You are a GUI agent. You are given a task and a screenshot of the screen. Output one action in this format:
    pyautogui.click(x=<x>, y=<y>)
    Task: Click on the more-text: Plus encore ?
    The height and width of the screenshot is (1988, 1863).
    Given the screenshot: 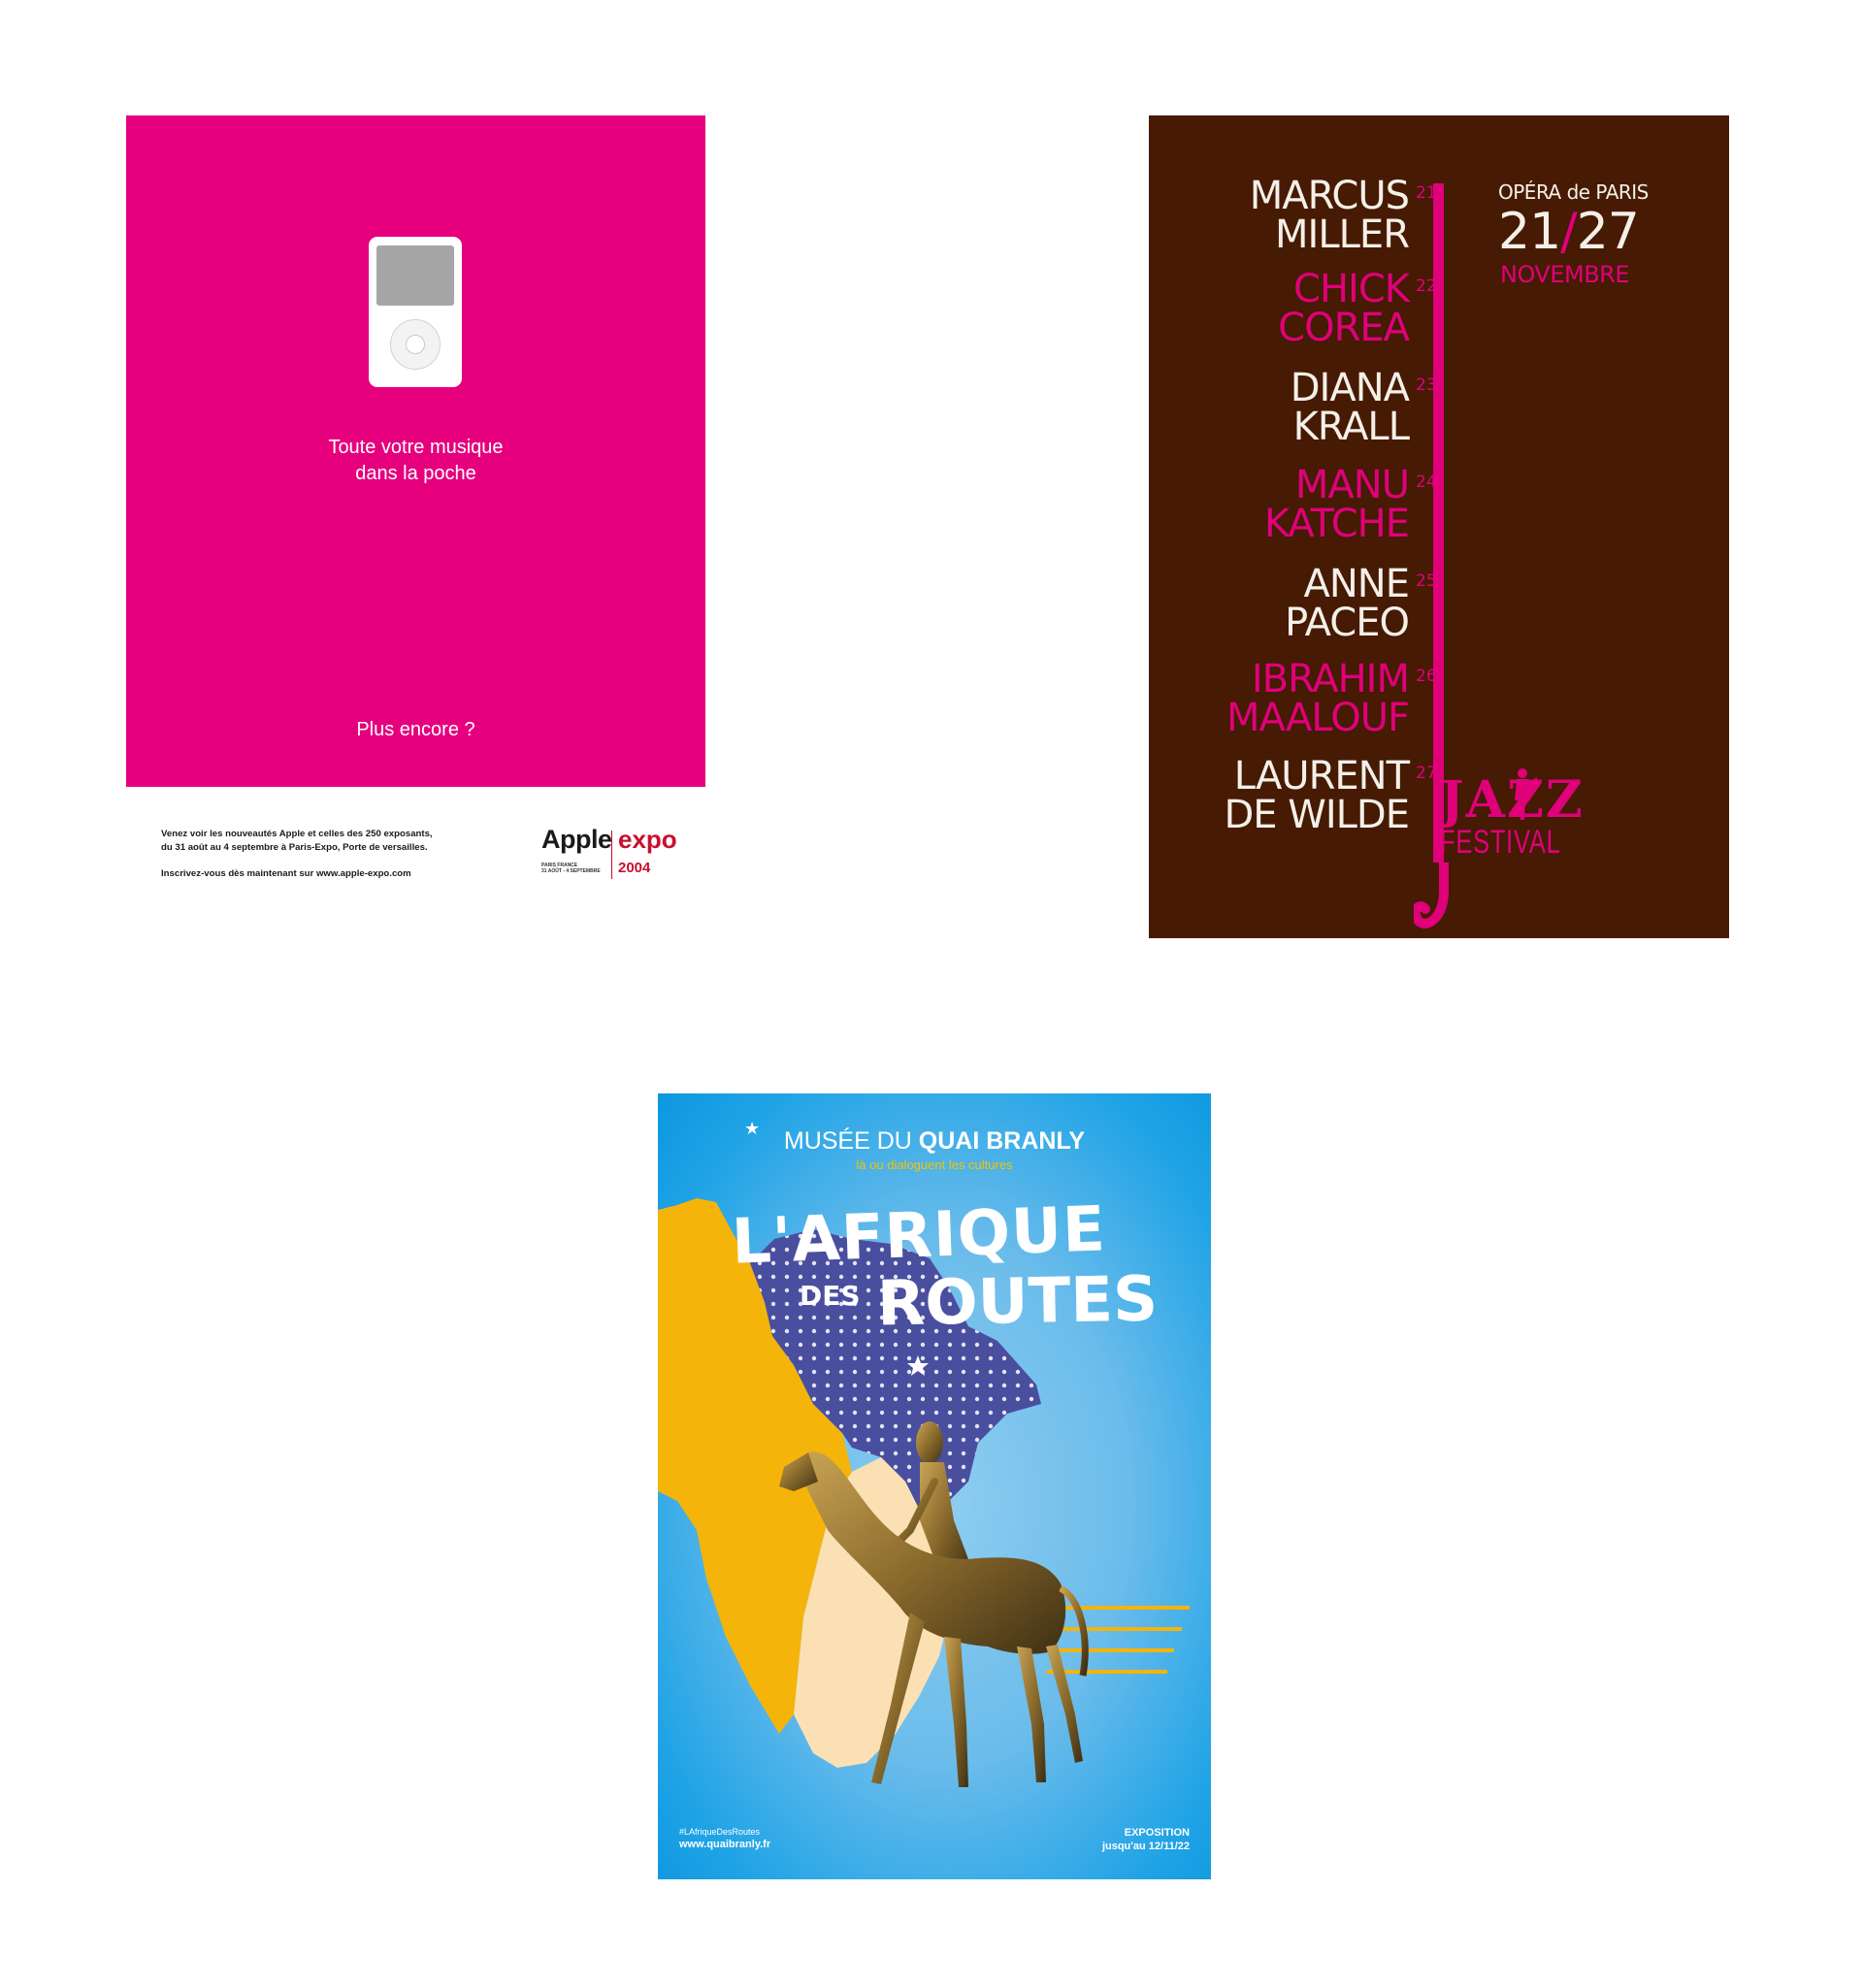 What is the action you would take?
    pyautogui.click(x=415, y=729)
    